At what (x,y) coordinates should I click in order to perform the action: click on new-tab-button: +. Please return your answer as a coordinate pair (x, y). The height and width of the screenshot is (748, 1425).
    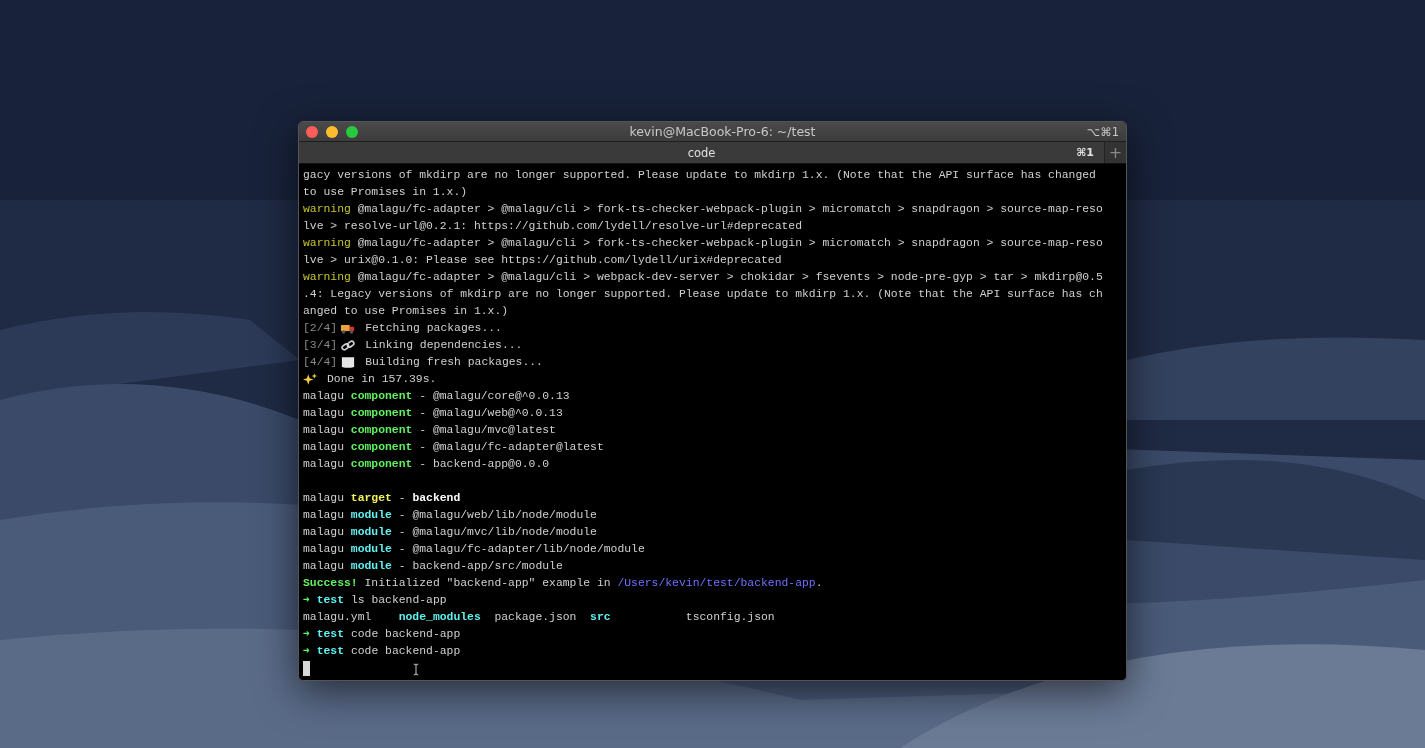
    Looking at the image, I should click on (1115, 152).